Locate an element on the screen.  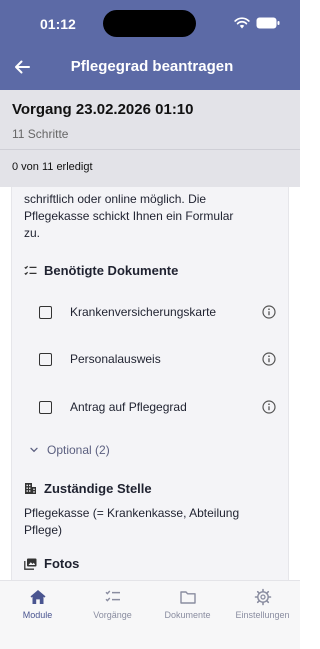
tab-label: Module is located at coordinates (37, 615).